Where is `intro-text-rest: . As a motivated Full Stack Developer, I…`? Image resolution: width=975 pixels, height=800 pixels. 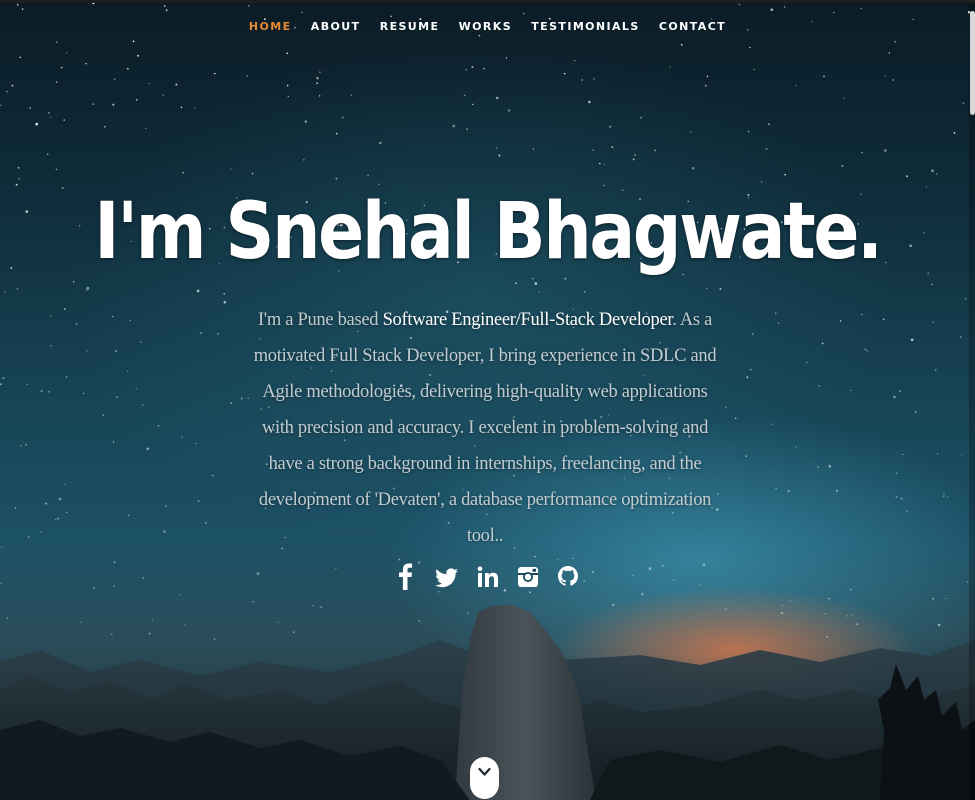 intro-text-rest: . As a motivated Full Stack Developer, I… is located at coordinates (485, 428).